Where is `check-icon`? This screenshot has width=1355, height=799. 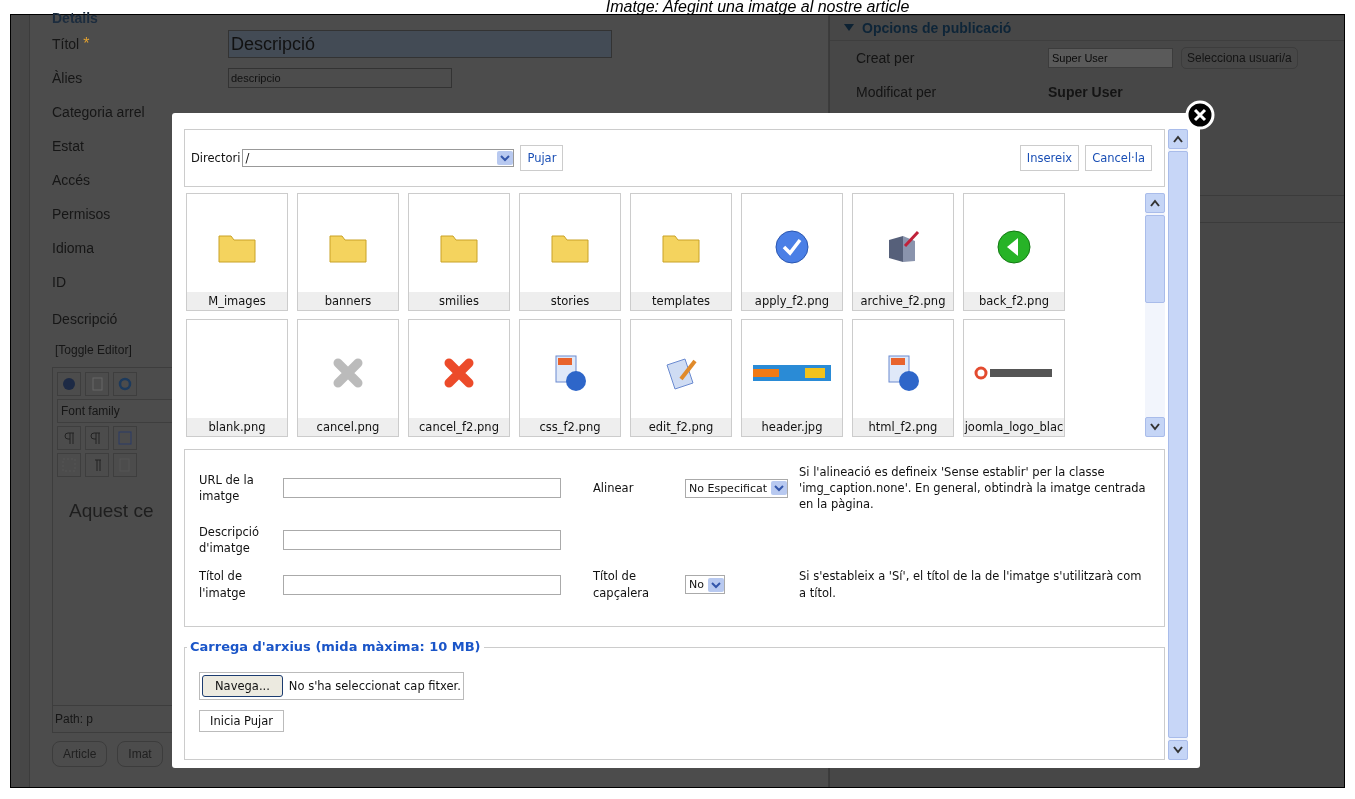
check-icon is located at coordinates (792, 247).